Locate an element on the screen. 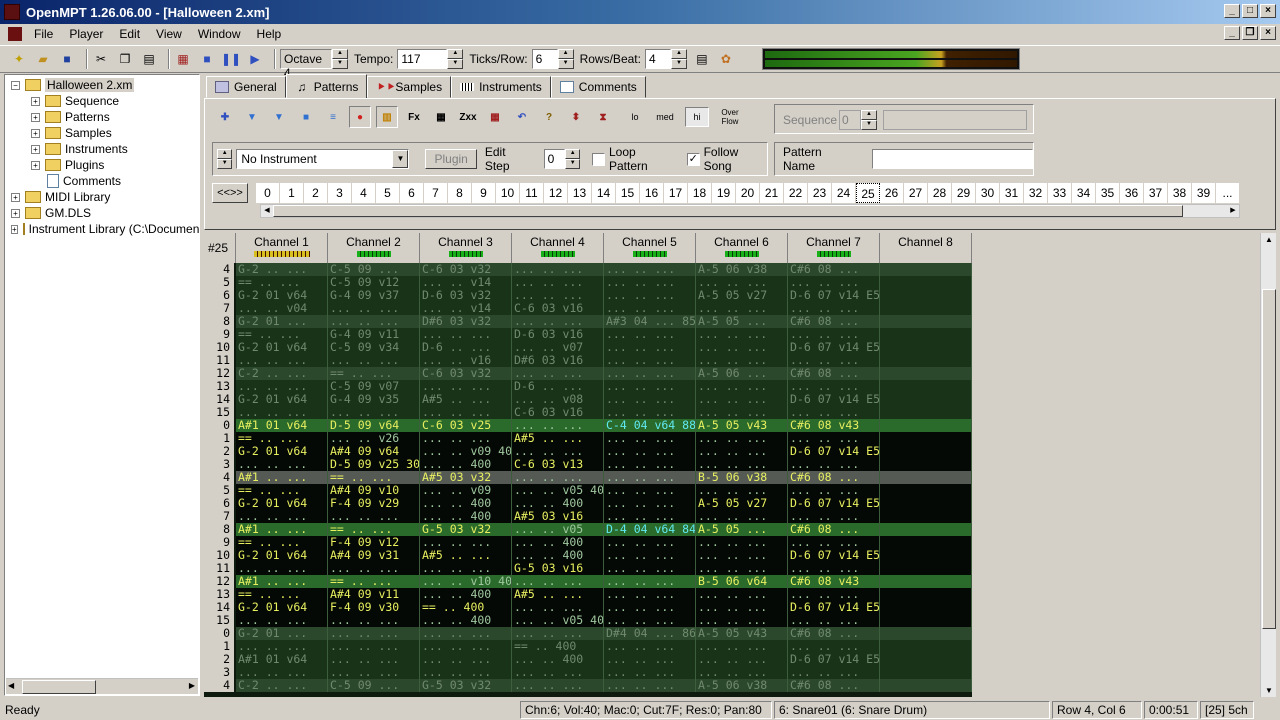 The image size is (1280, 720). pattern-cell: C-6 03 v13 is located at coordinates (558, 464).